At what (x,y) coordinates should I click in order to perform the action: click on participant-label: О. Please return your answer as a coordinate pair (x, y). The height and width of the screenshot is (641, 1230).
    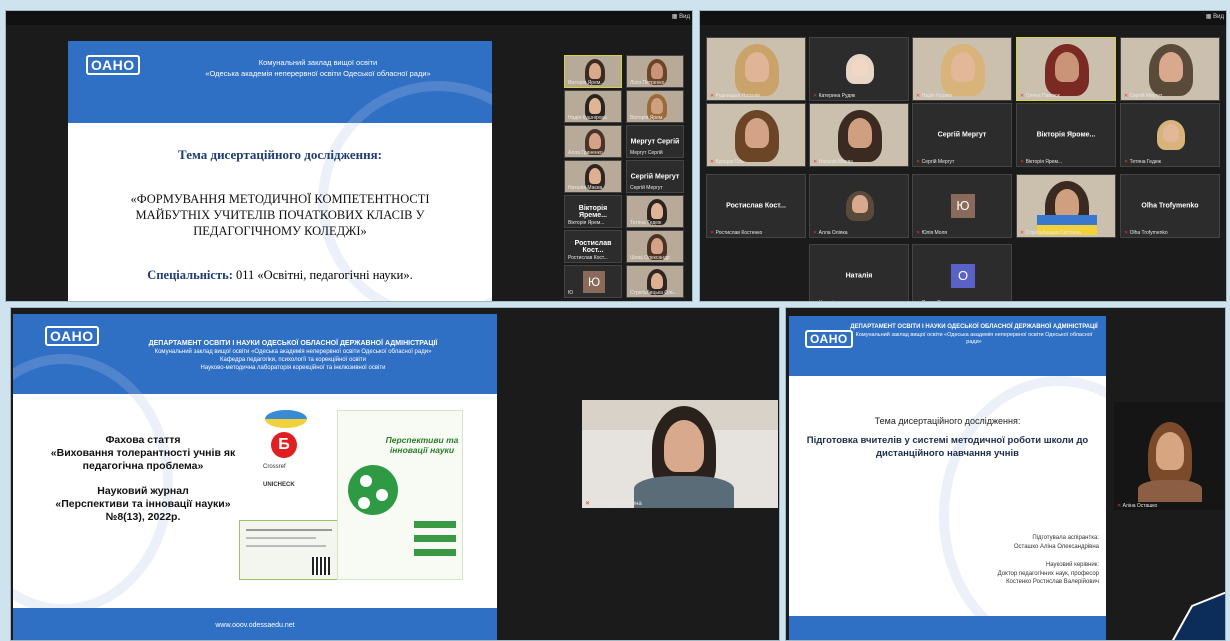
    Looking at the image, I should click on (963, 276).